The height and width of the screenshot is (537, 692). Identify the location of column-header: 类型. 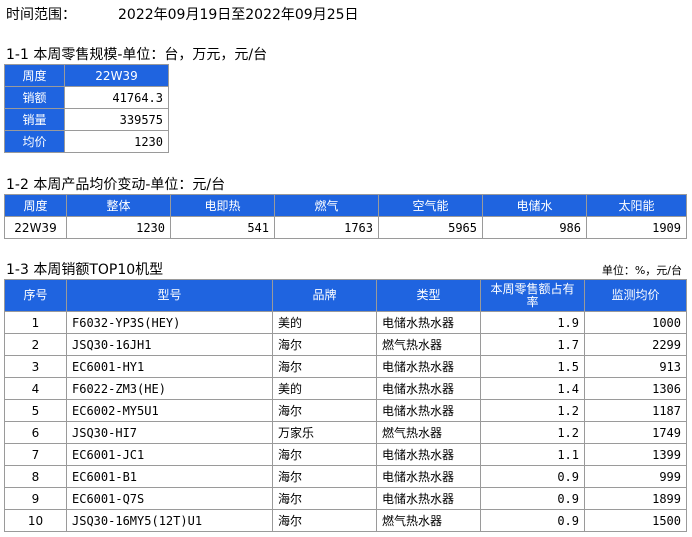
(428, 295).